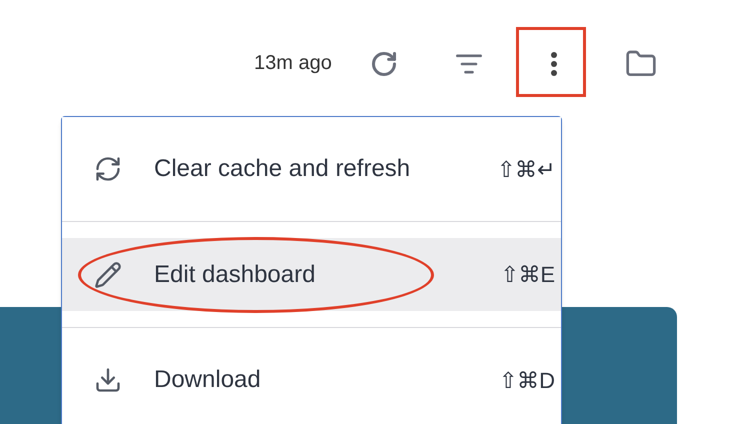 This screenshot has width=745, height=424. I want to click on highlight-frame, so click(551, 62).